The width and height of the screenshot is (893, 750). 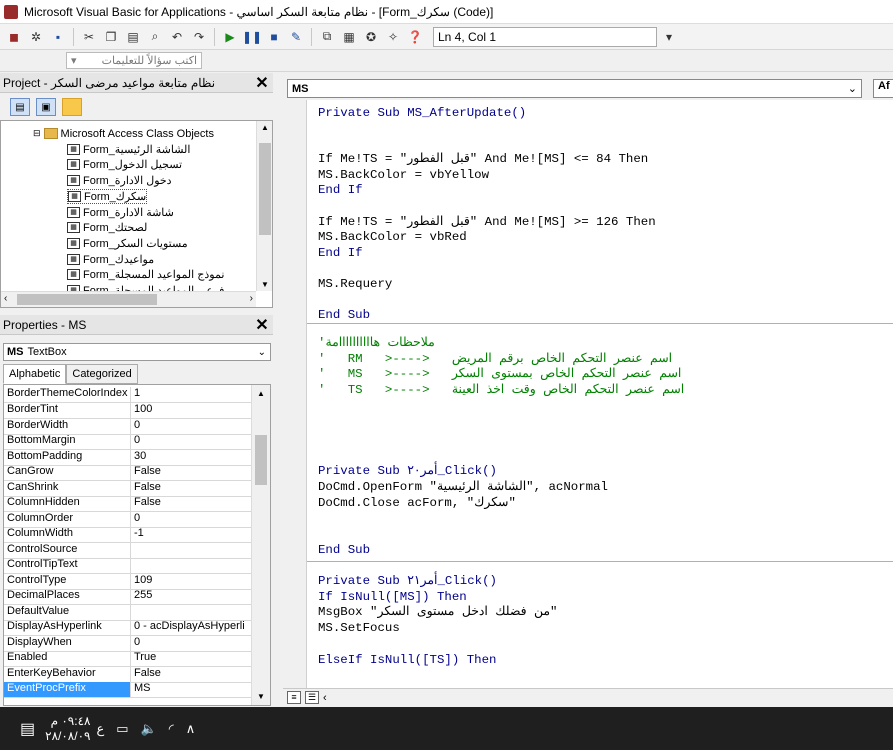 What do you see at coordinates (191, 729) in the screenshot?
I see `chevron-up-icon: ∧` at bounding box center [191, 729].